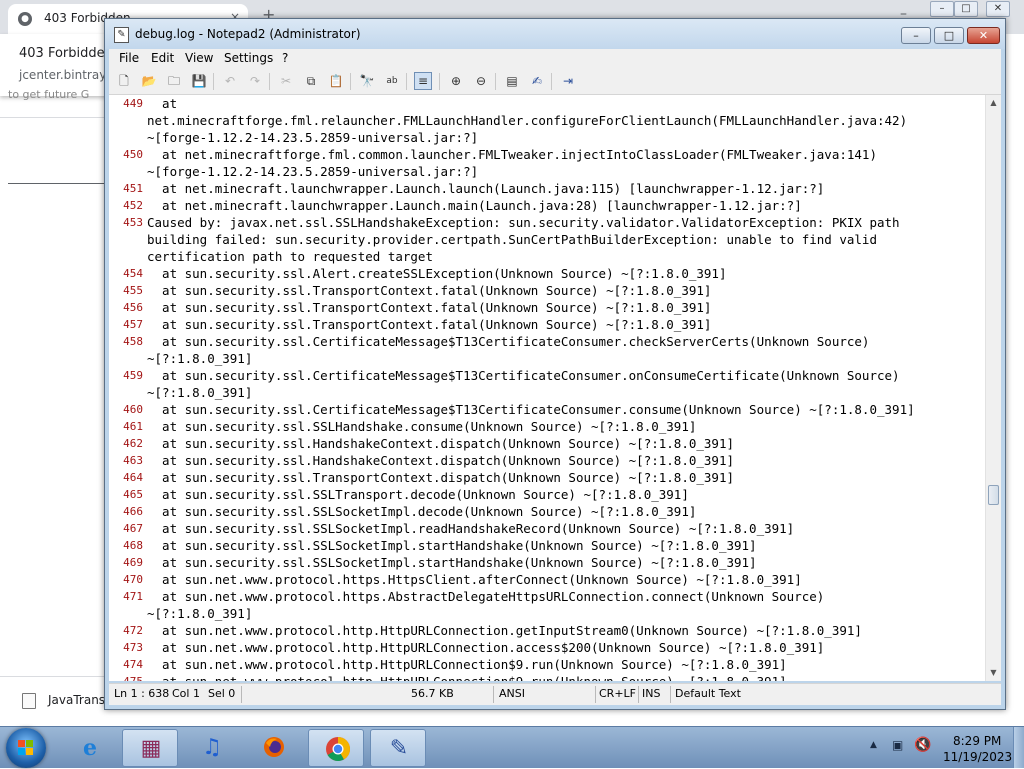 Image resolution: width=1024 pixels, height=769 pixels. Describe the element at coordinates (124, 81) in the screenshot. I see `new-file-icon: 🗋` at that location.